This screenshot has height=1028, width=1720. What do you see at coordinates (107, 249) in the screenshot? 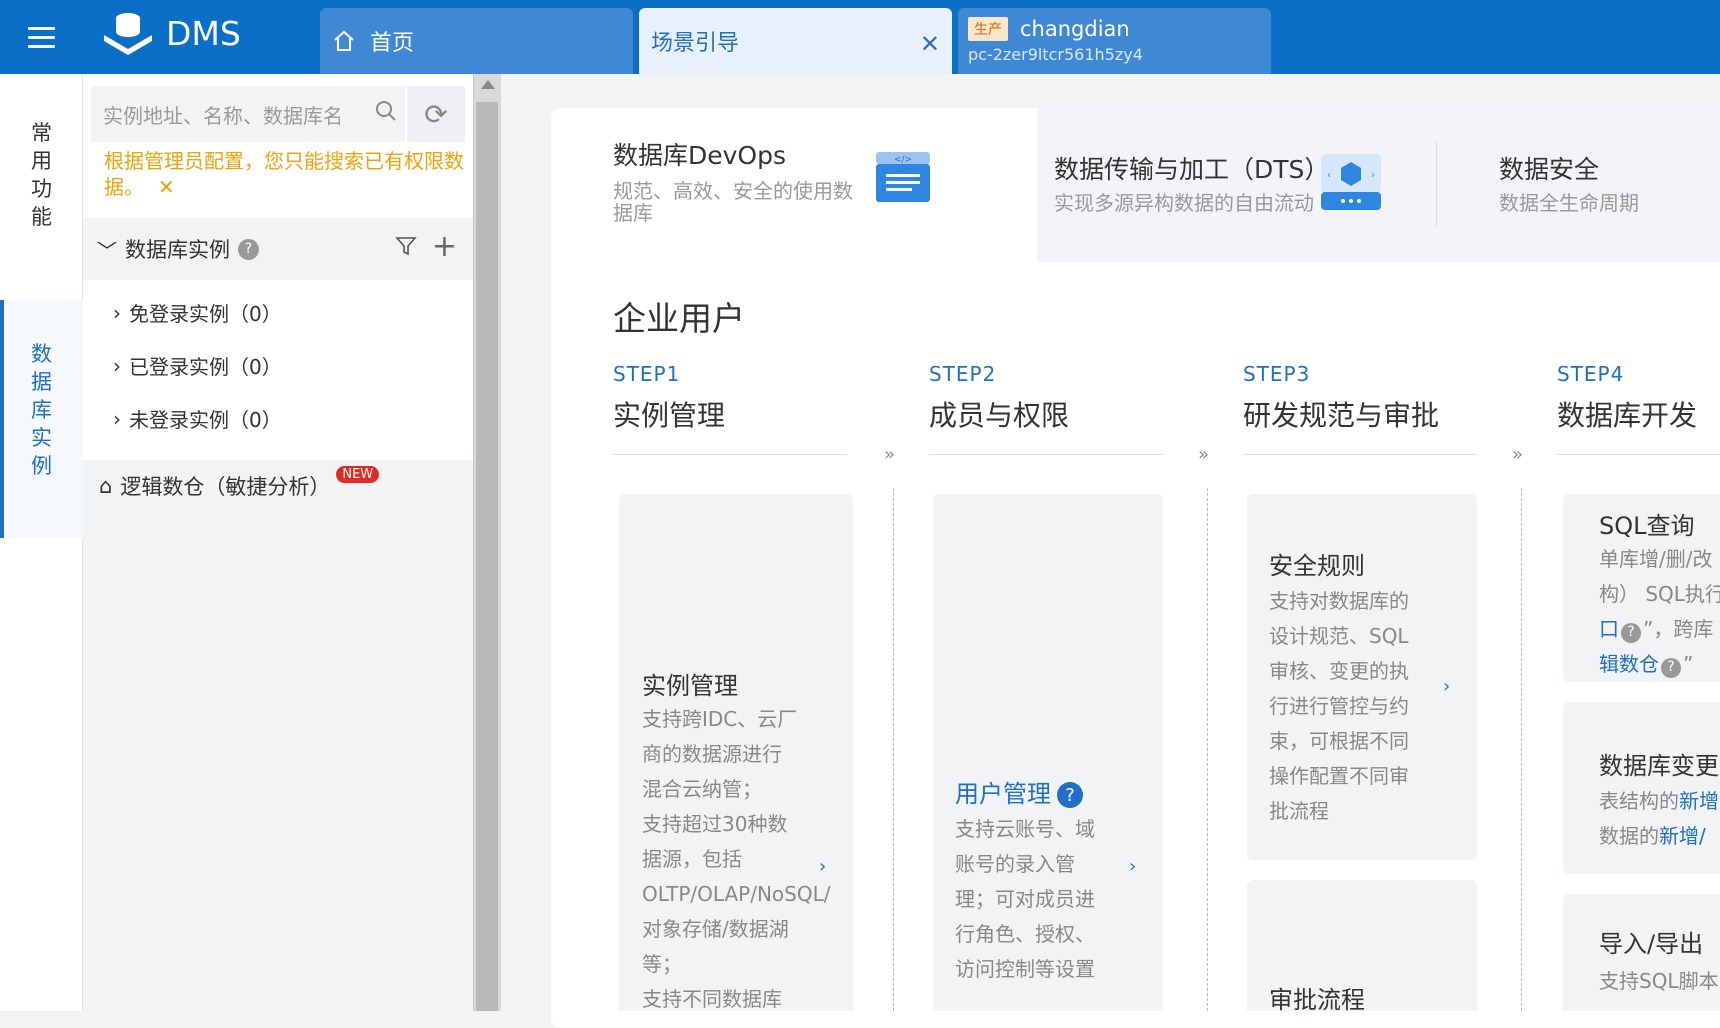
I see `chevron-down-icon: ﹀` at bounding box center [107, 249].